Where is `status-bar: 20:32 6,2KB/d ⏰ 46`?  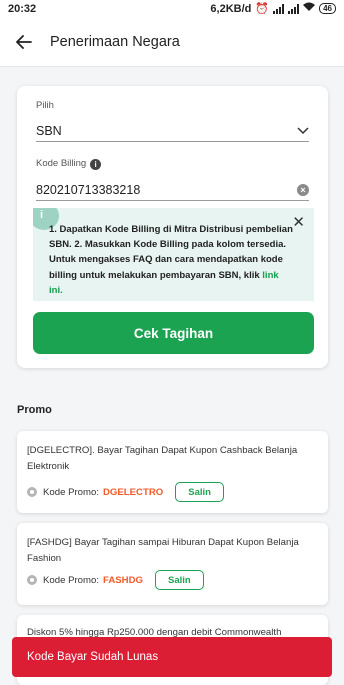 status-bar: 20:32 6,2KB/d ⏰ 46 is located at coordinates (172, 8).